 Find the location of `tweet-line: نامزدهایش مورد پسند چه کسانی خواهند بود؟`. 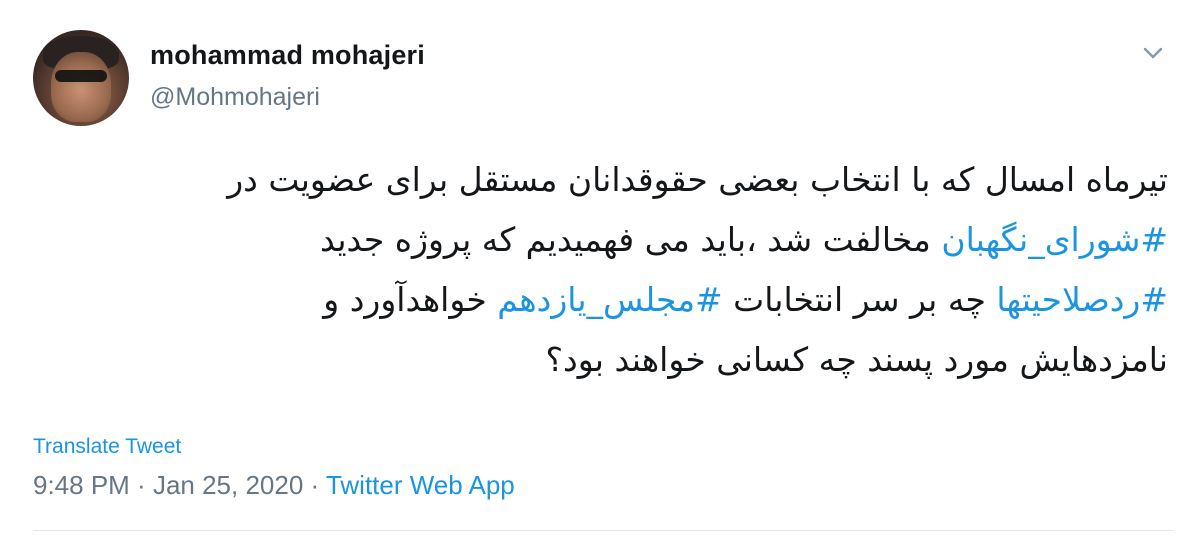

tweet-line: نامزدهایش مورد پسند چه کسانی خواهند بود؟ is located at coordinates (856, 359).